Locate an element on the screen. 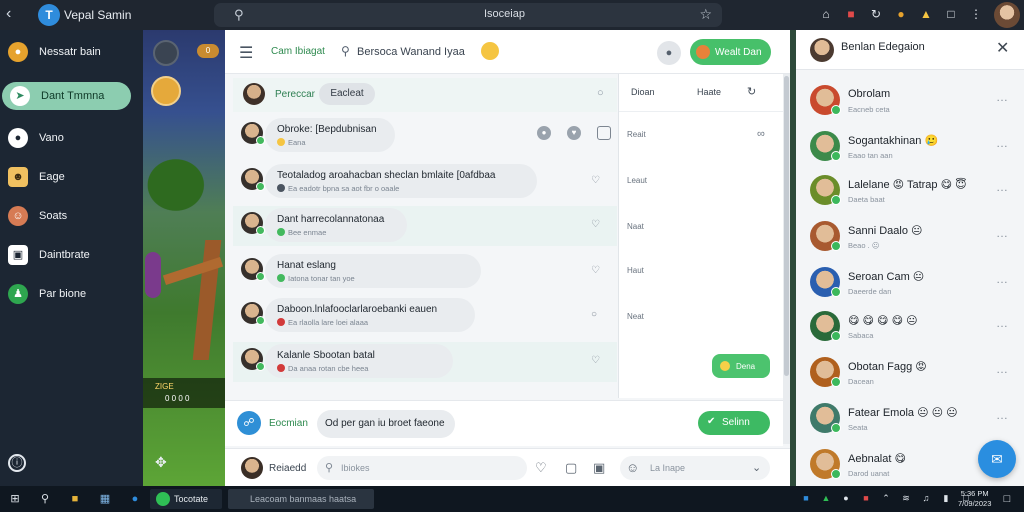 The width and height of the screenshot is (1024, 512). sticker-icon: ▣ is located at coordinates (599, 468).